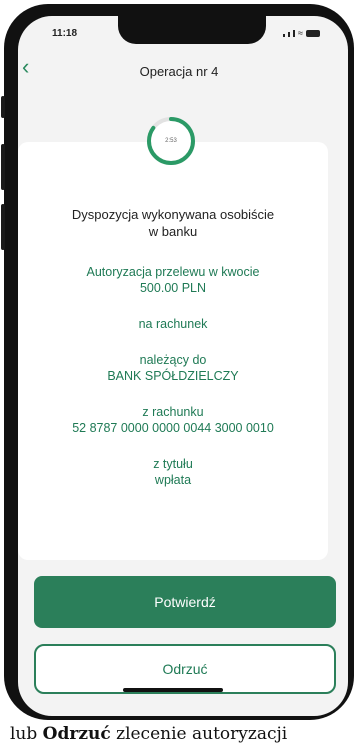 The height and width of the screenshot is (747, 358). Describe the element at coordinates (185, 602) in the screenshot. I see `confirm-button: Potwierdź` at that location.